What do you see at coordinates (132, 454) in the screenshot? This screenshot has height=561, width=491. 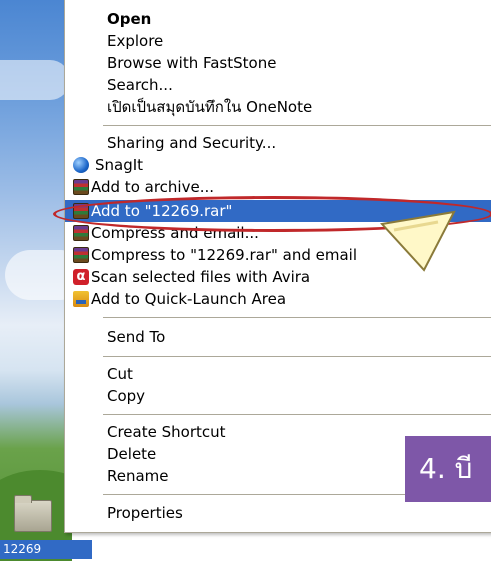 I see `menu-item-label: Delete` at bounding box center [132, 454].